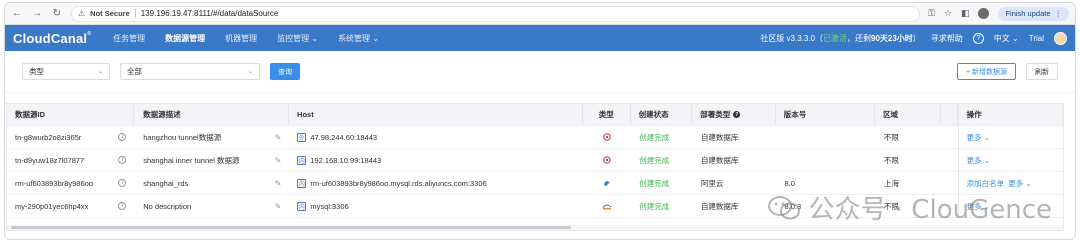  Describe the element at coordinates (36, 71) in the screenshot. I see `type-select-value: 类型` at that location.